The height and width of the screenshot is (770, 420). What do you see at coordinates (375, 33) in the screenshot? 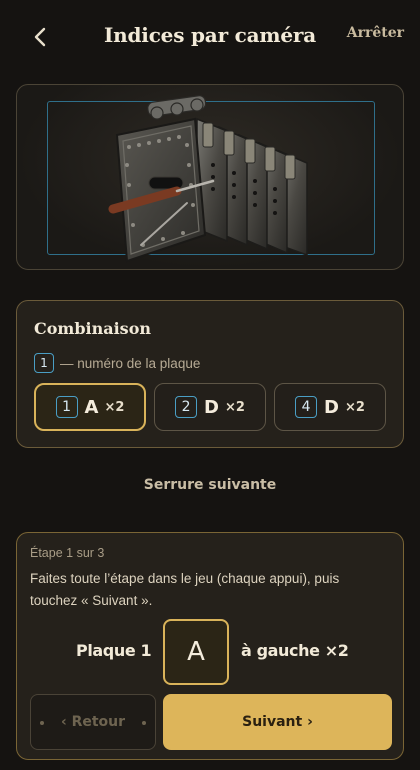
I see `stop-button: Arrêter` at bounding box center [375, 33].